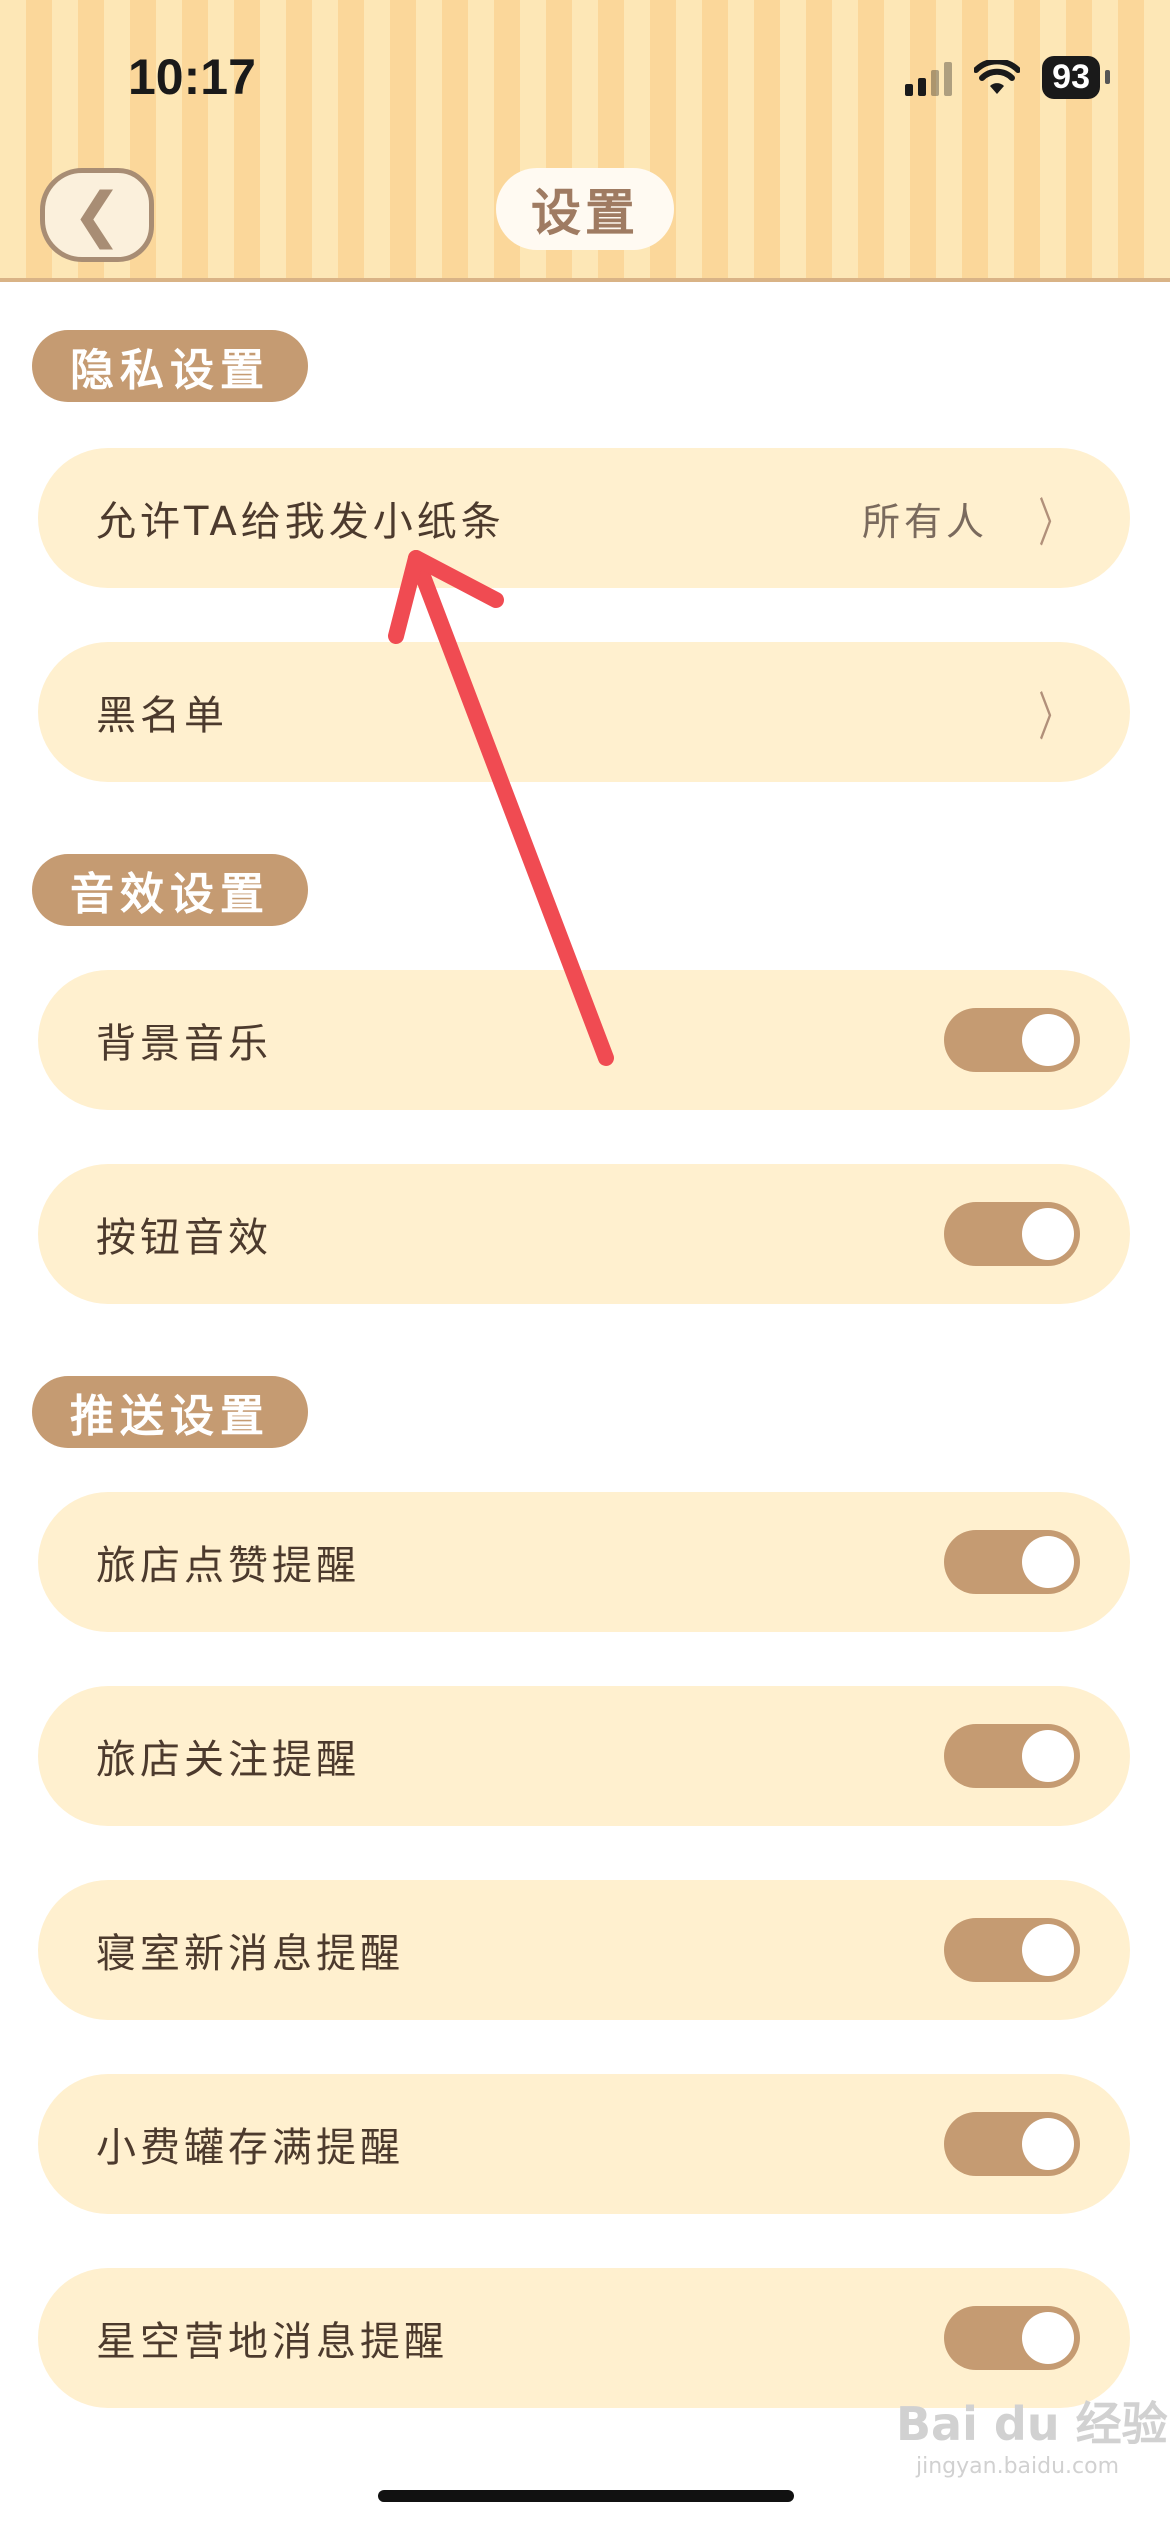 The width and height of the screenshot is (1170, 2532). I want to click on back-arrow-icon: ❮, so click(97, 215).